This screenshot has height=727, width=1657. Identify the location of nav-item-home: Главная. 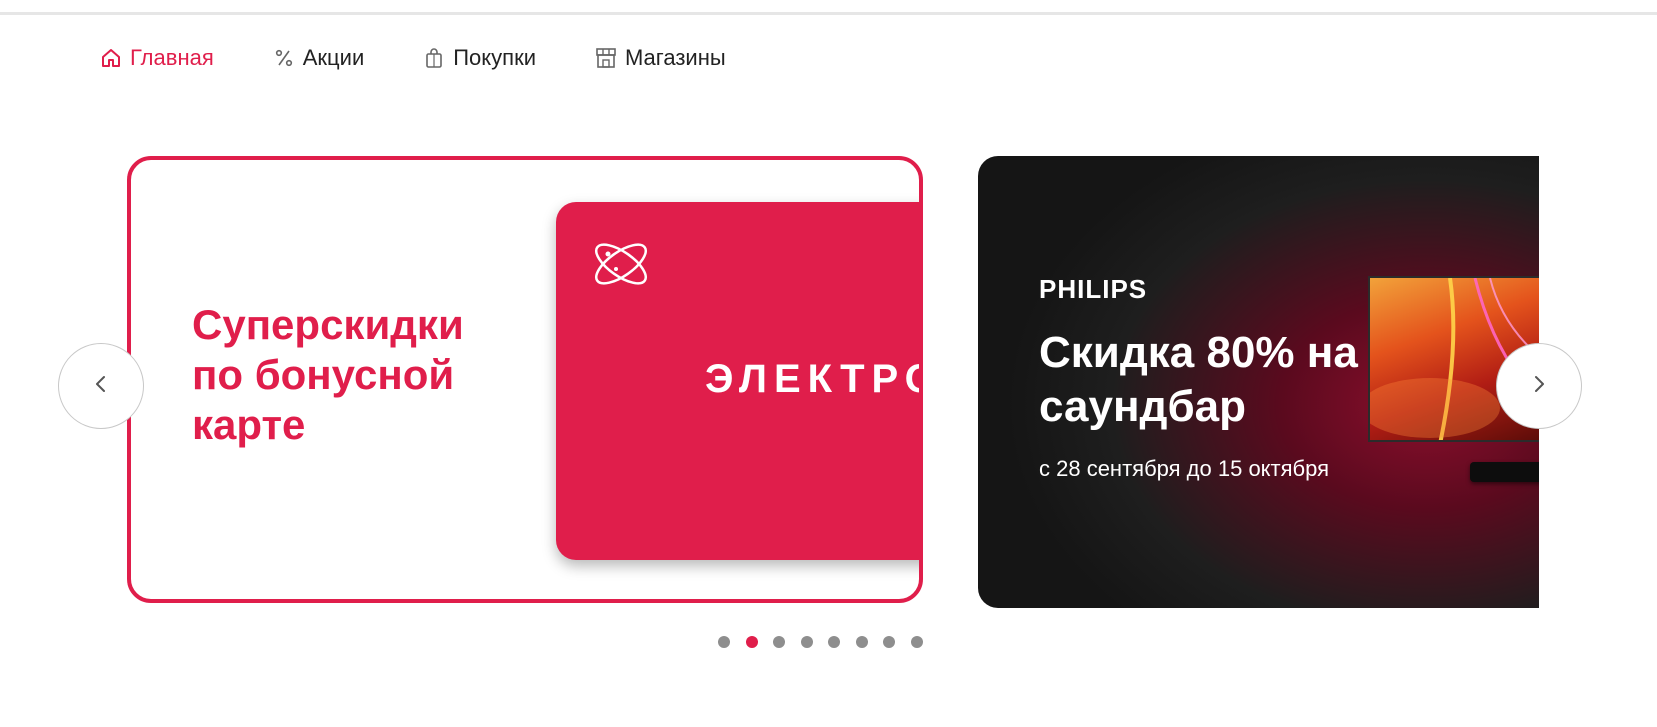
(156, 58).